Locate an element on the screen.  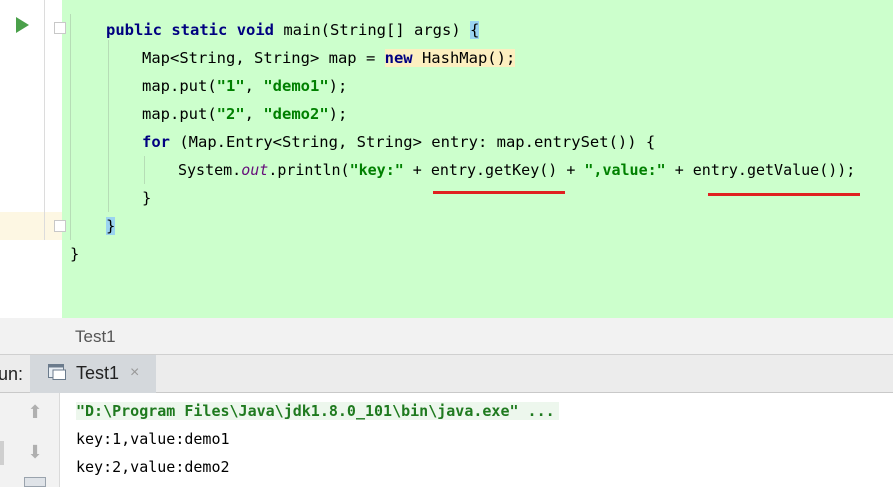
keyword: new is located at coordinates (398, 58).